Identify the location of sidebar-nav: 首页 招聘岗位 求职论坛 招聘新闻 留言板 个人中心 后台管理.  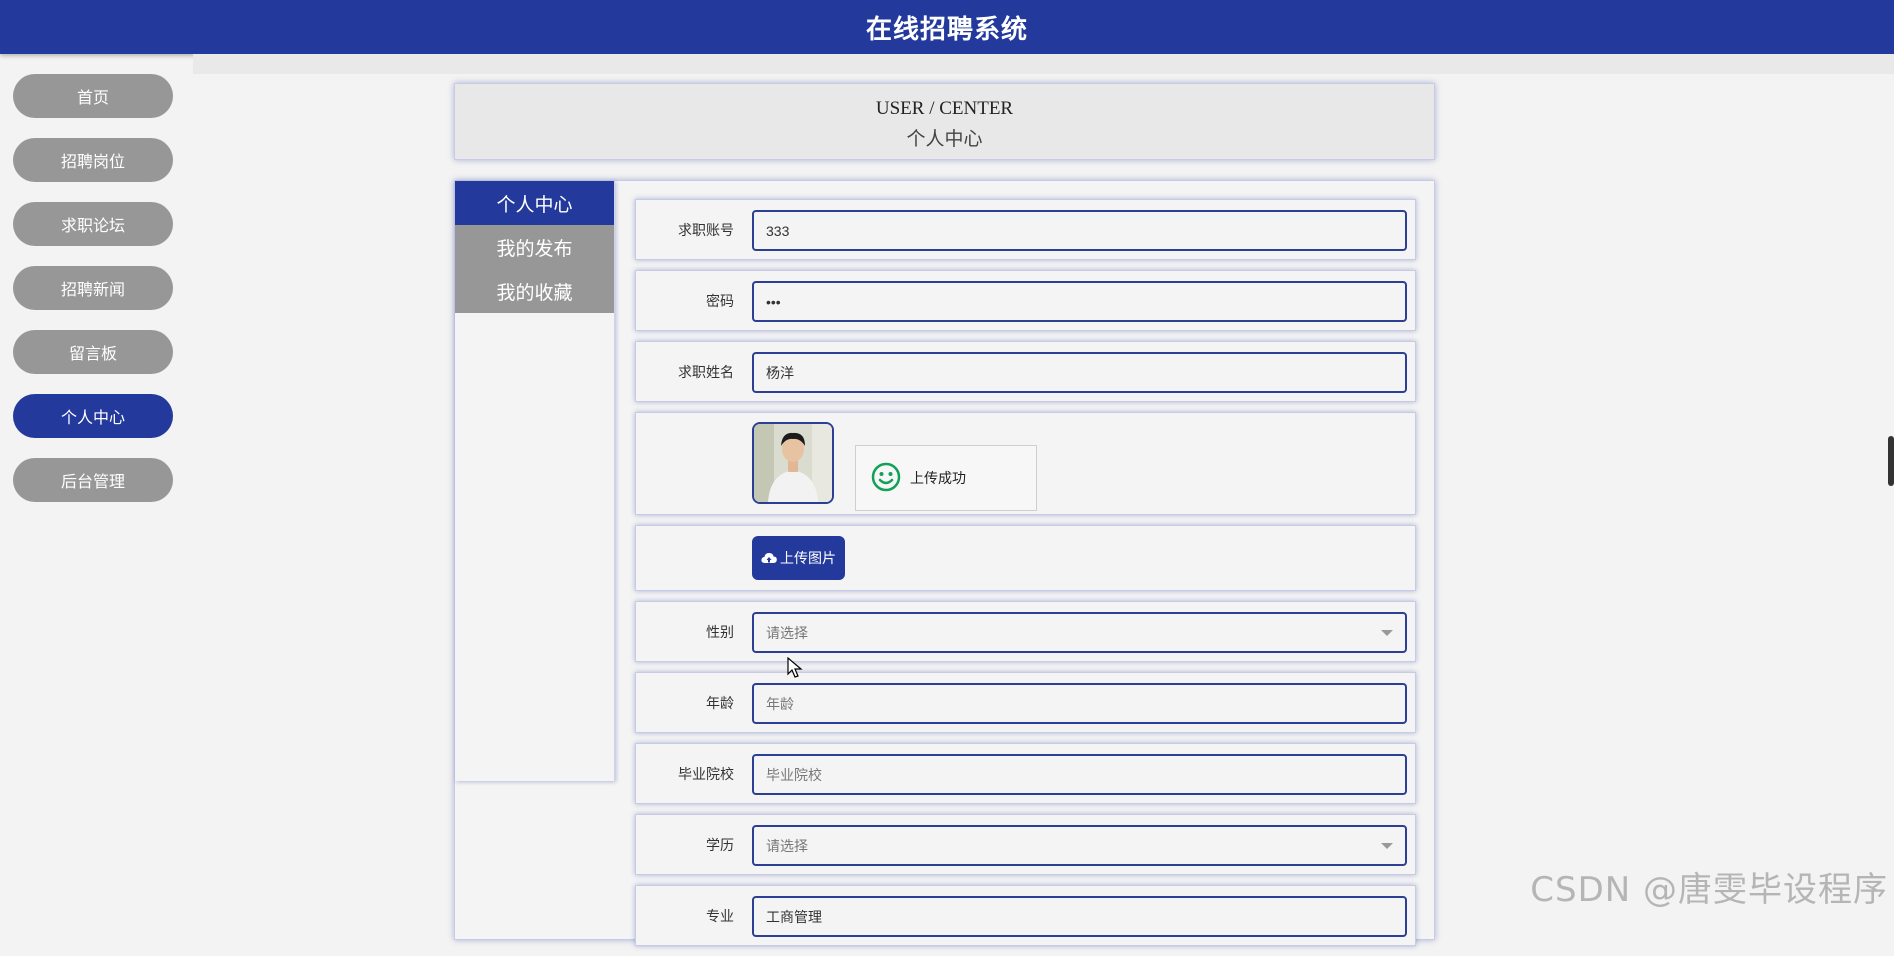
(93, 298).